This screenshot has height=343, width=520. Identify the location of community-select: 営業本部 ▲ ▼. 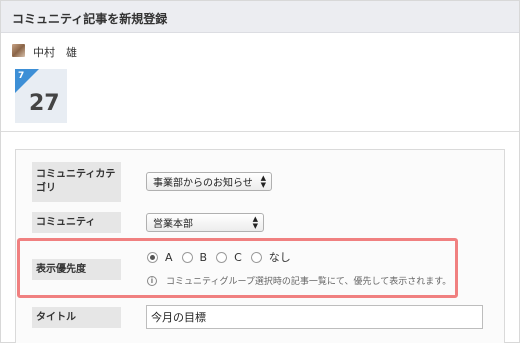
(205, 222).